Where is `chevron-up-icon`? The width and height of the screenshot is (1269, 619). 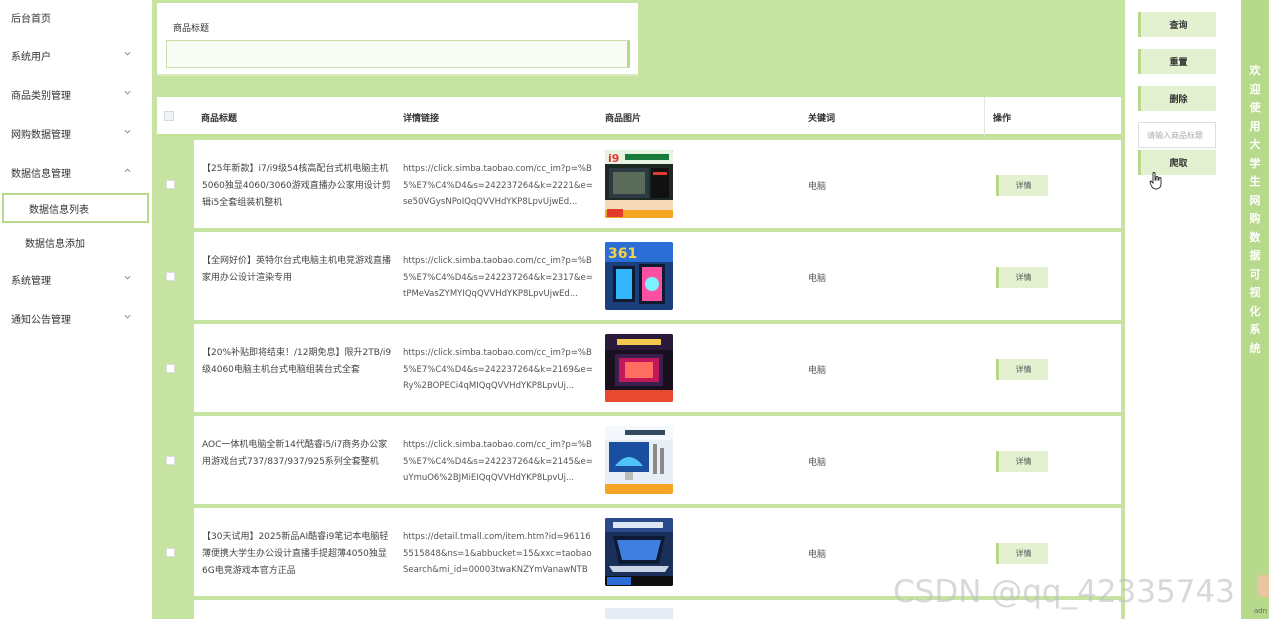 chevron-up-icon is located at coordinates (127, 170).